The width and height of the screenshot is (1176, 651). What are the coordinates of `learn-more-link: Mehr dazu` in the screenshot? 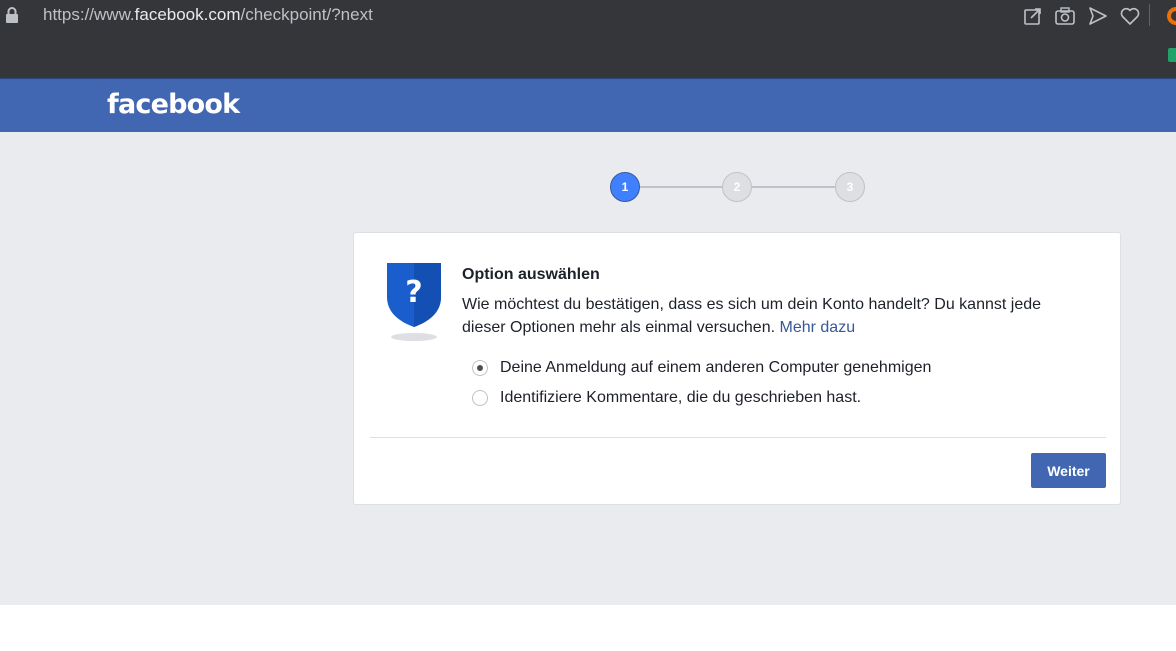 It's located at (818, 327).